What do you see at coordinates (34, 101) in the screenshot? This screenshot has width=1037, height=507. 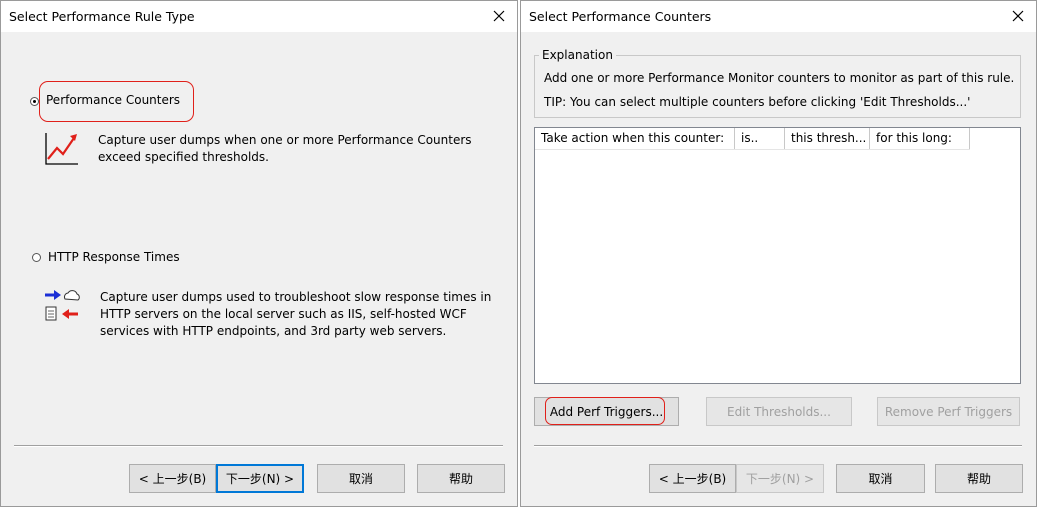 I see `performance-counters-radio` at bounding box center [34, 101].